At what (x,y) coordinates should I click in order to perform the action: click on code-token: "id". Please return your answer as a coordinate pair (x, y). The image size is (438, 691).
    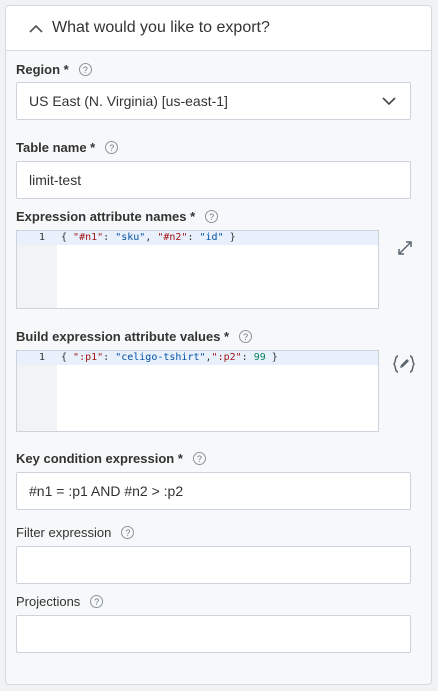
    Looking at the image, I should click on (211, 237).